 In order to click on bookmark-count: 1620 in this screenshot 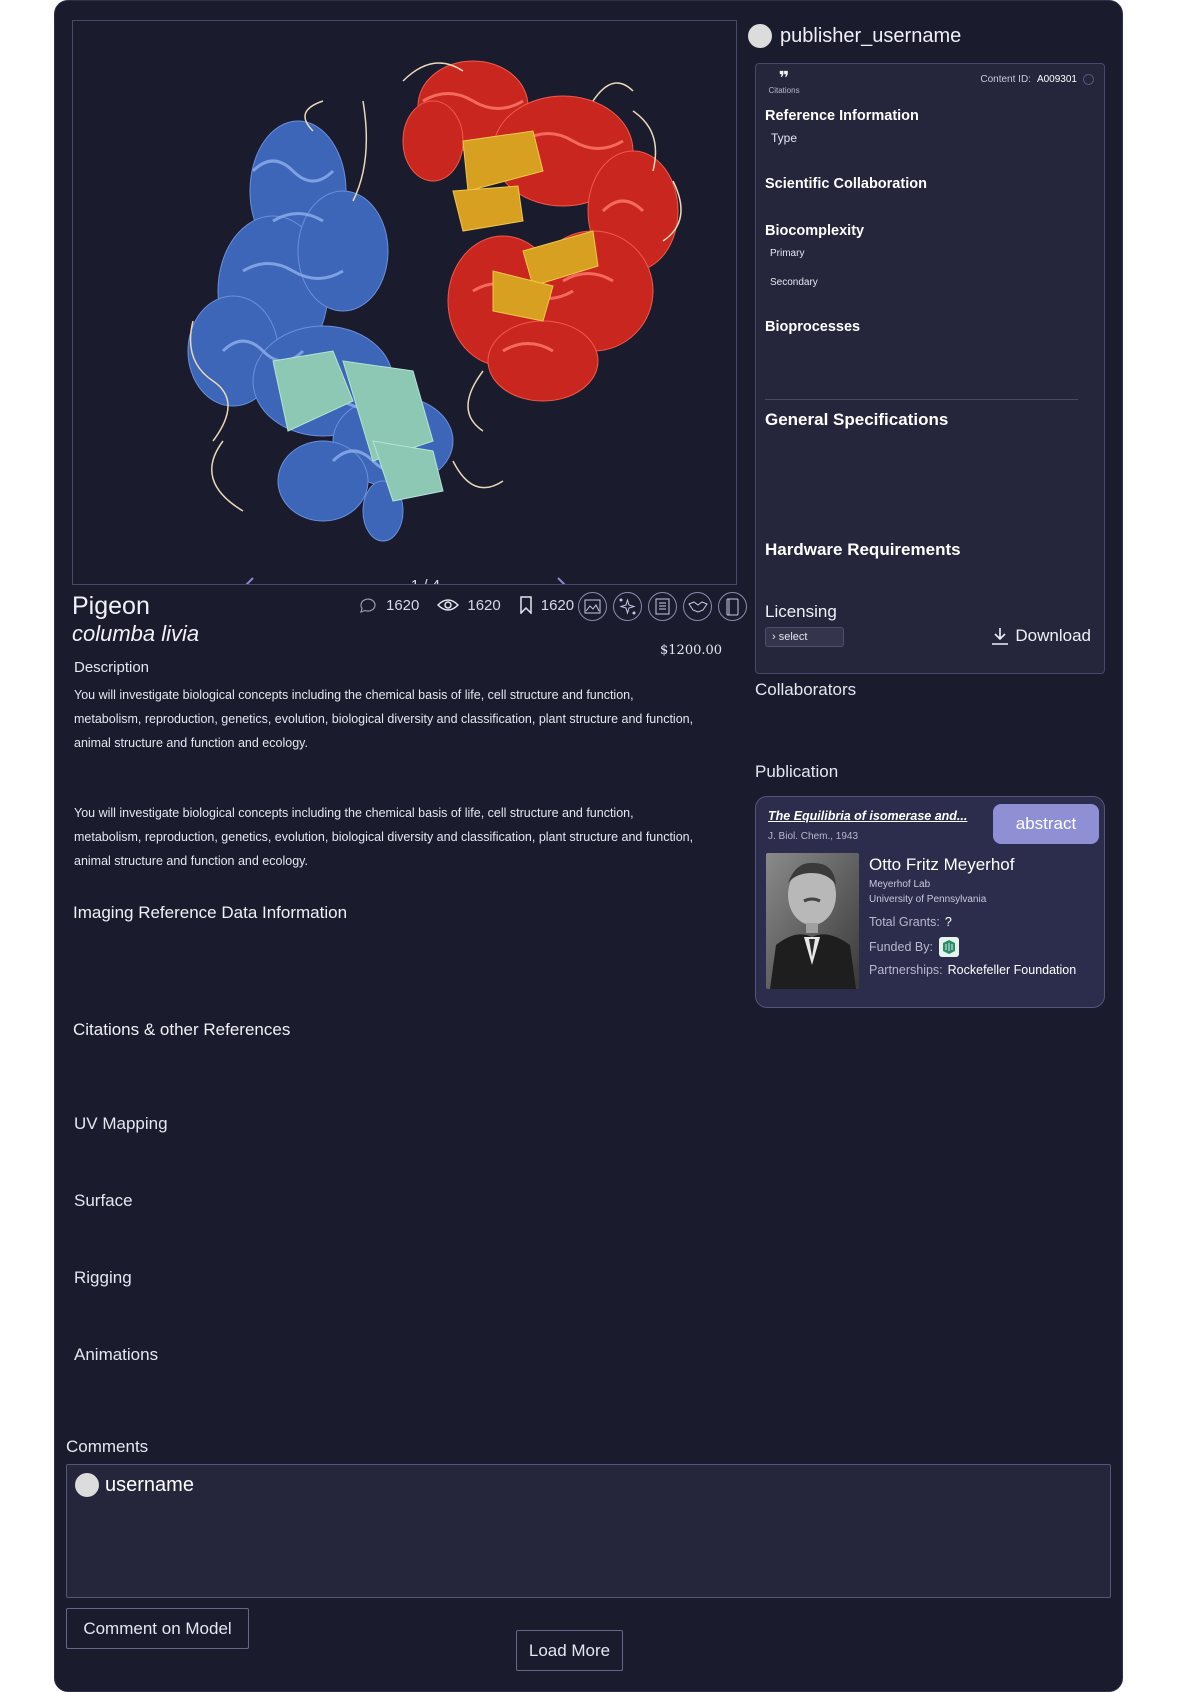, I will do `click(546, 605)`.